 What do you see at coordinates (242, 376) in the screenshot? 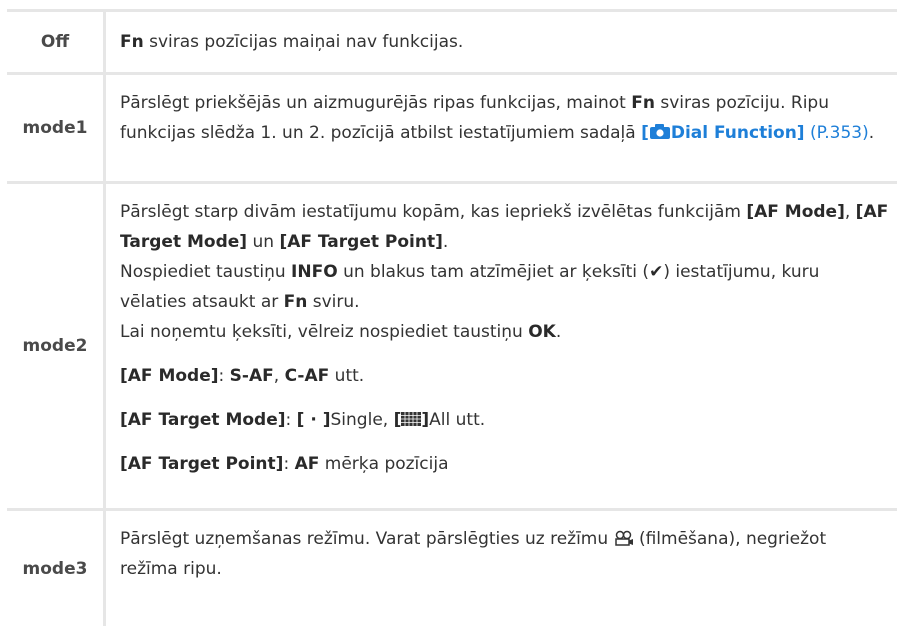
I see `af-mode-line: [AF Mode]: S-AF, C-AF utt.` at bounding box center [242, 376].